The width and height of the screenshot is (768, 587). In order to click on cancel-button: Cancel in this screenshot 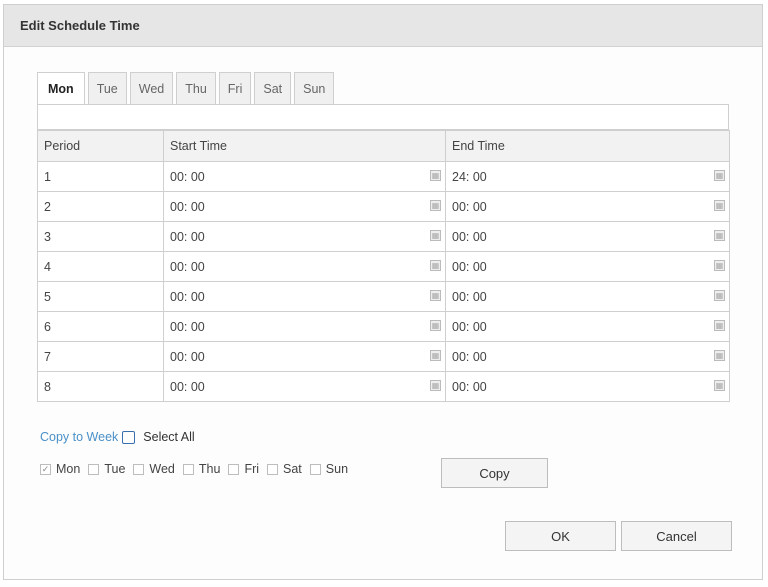, I will do `click(676, 536)`.